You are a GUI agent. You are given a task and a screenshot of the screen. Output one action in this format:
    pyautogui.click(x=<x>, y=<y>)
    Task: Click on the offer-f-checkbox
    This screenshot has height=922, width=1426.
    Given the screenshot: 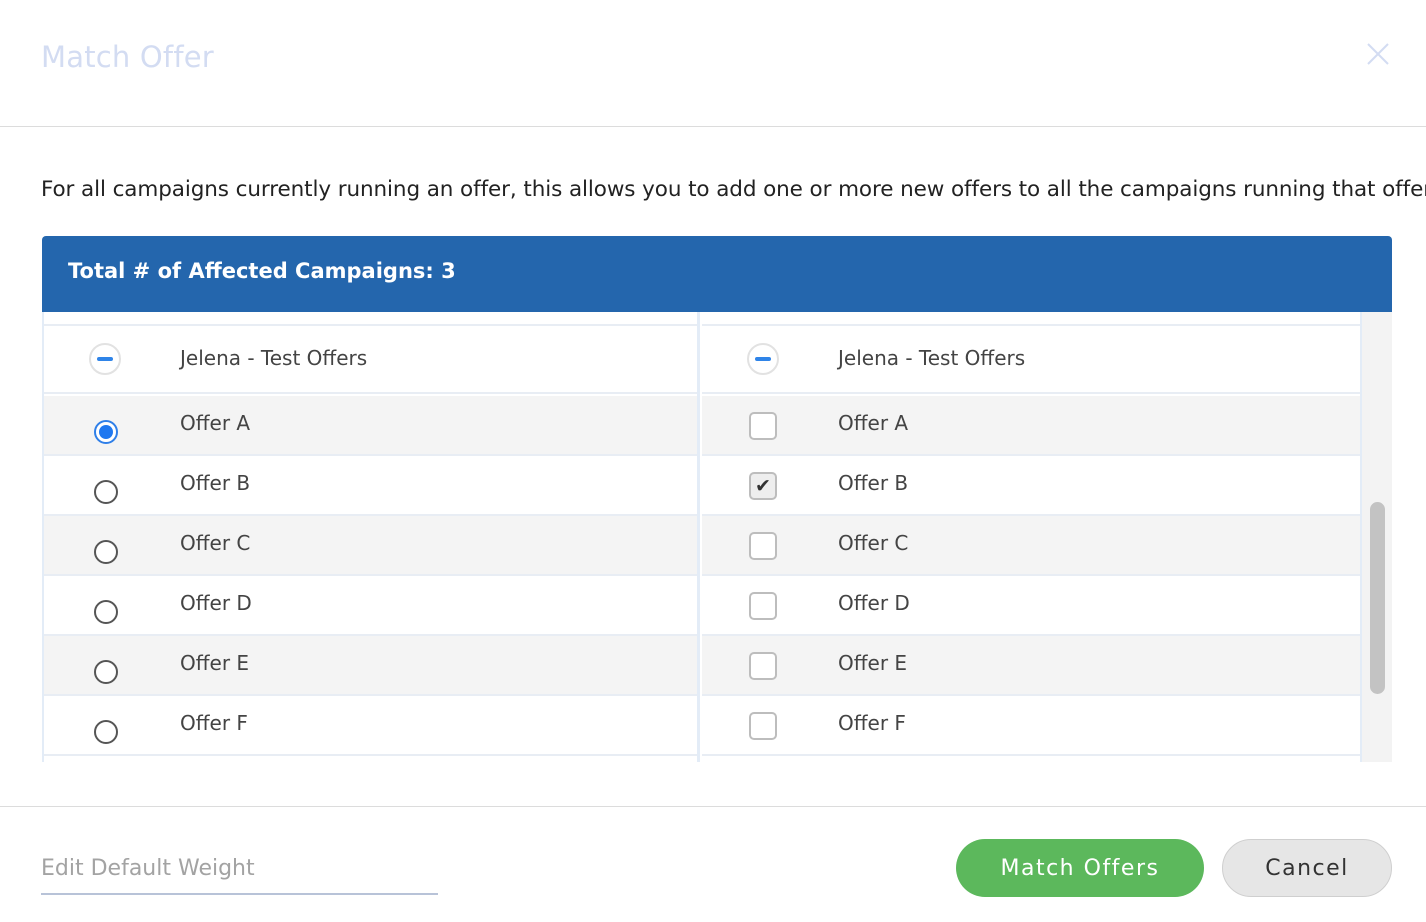 What is the action you would take?
    pyautogui.click(x=763, y=726)
    